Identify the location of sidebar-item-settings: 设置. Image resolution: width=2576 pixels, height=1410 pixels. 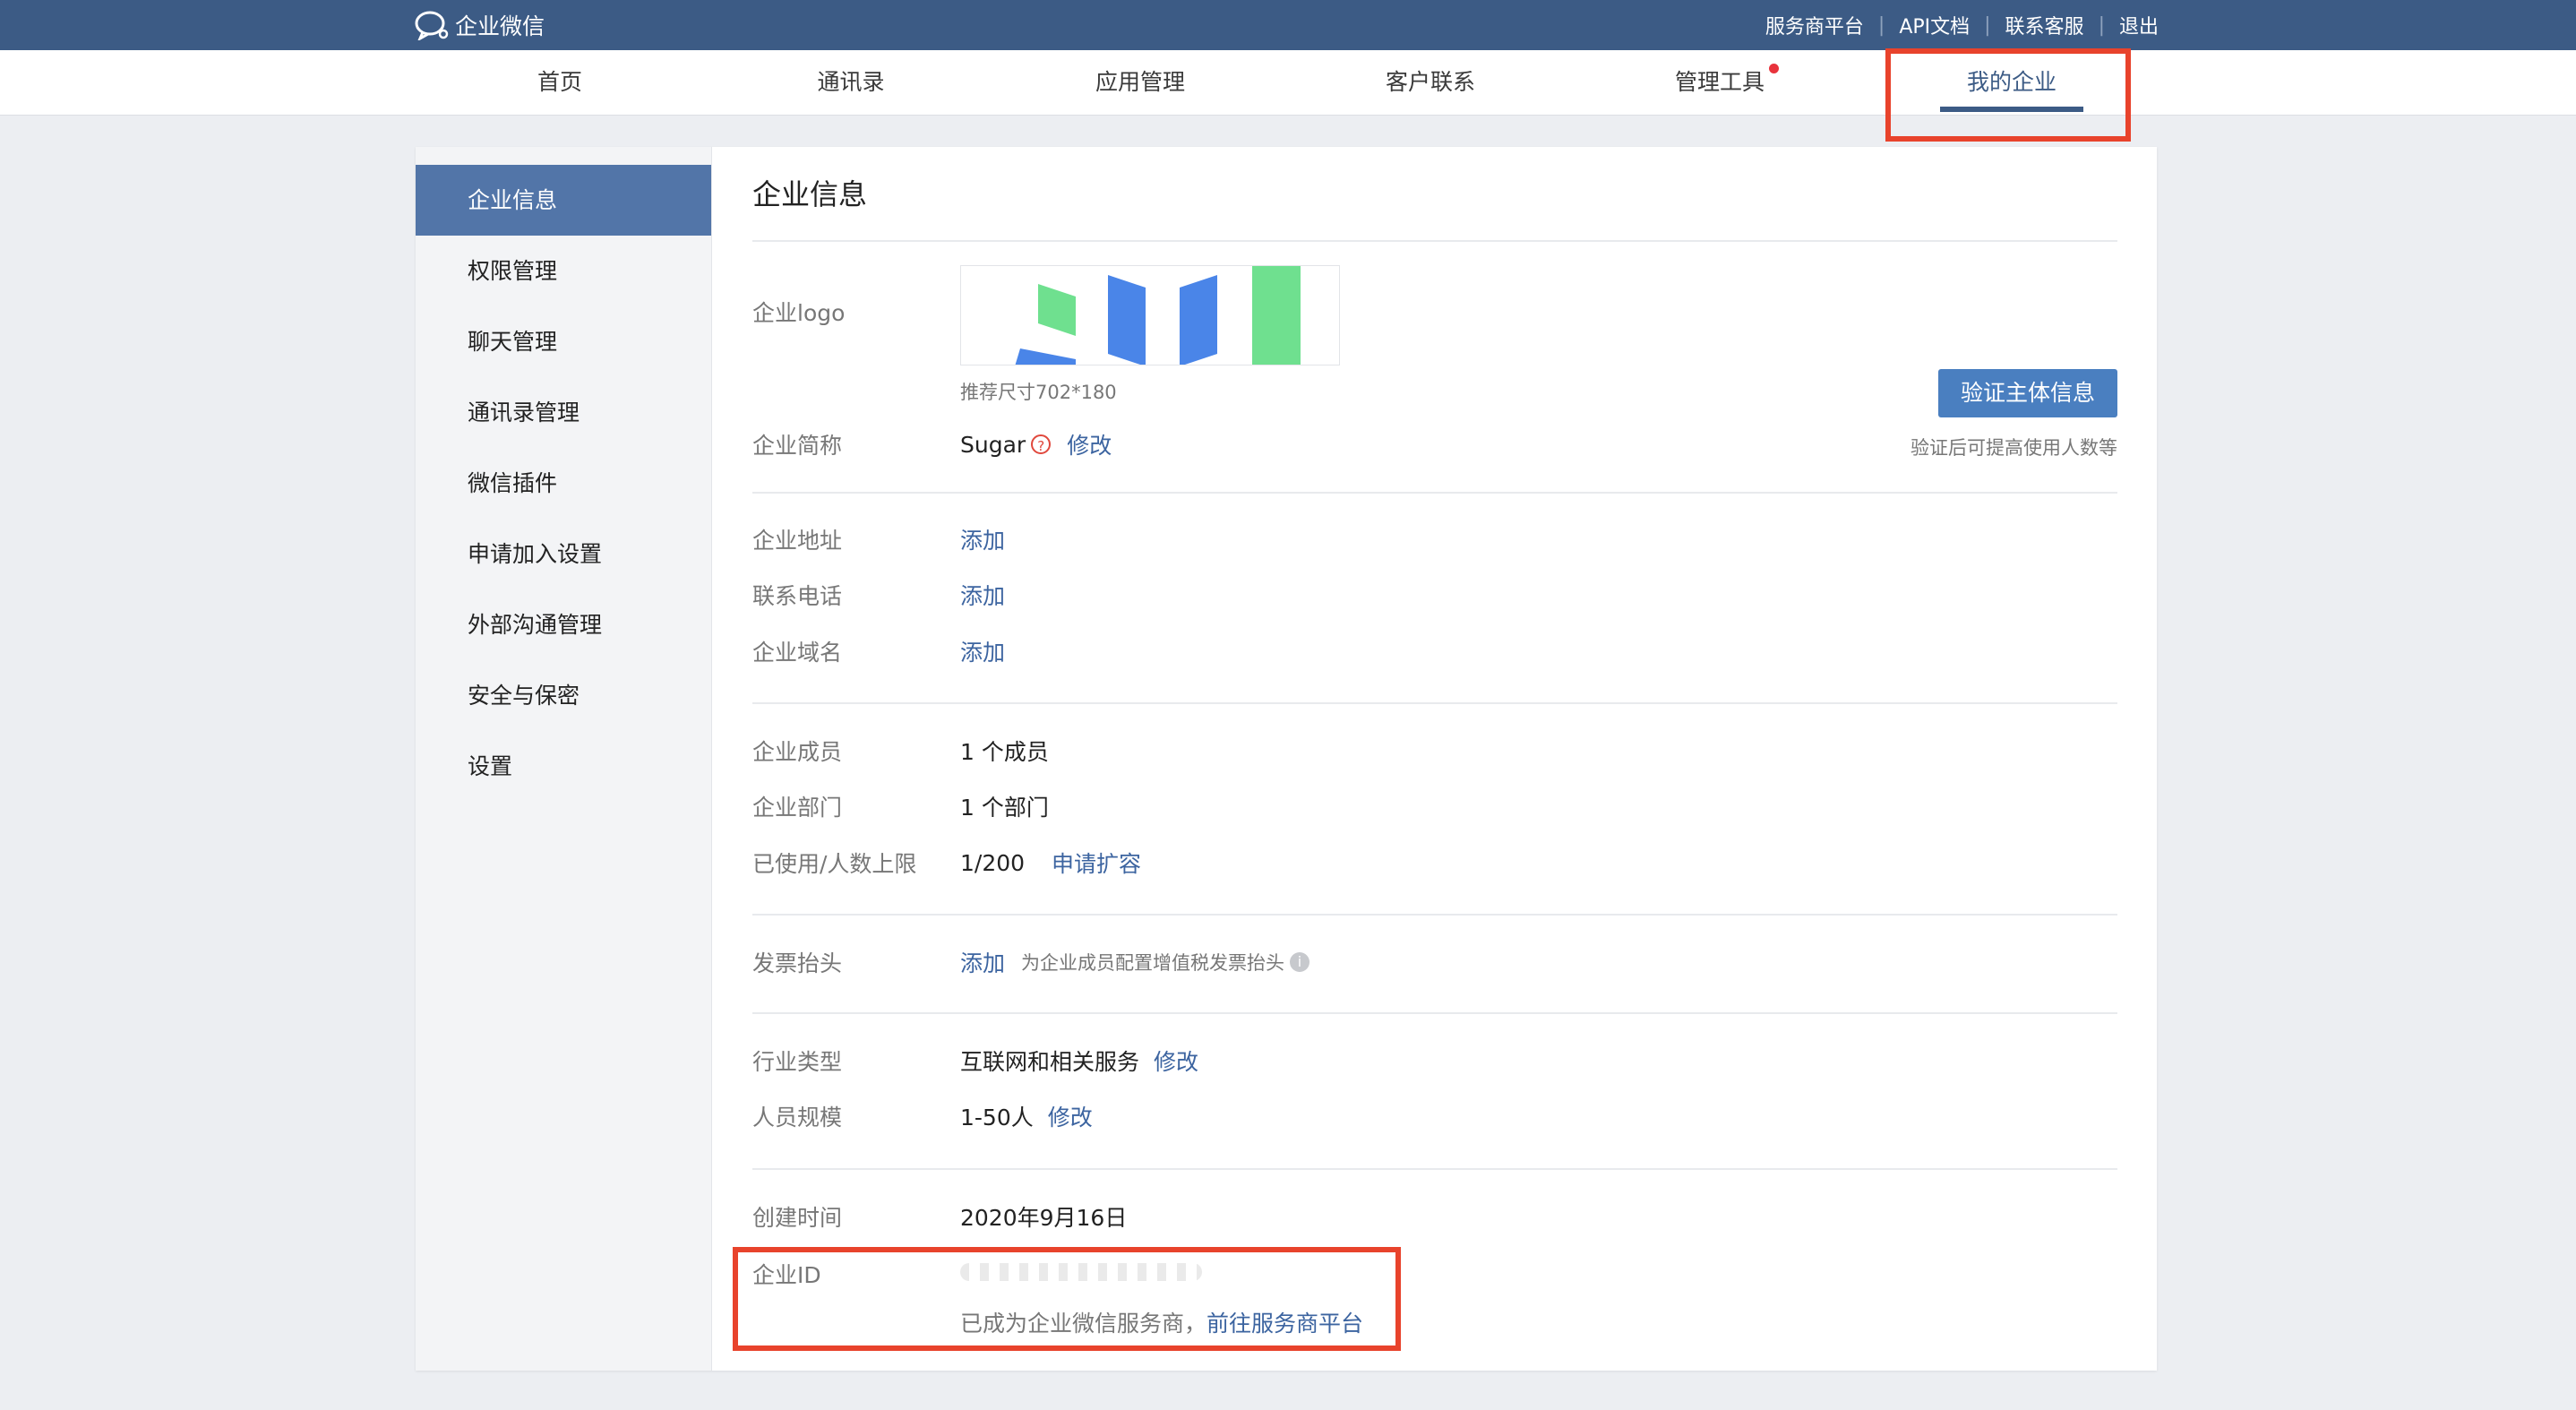
(563, 766).